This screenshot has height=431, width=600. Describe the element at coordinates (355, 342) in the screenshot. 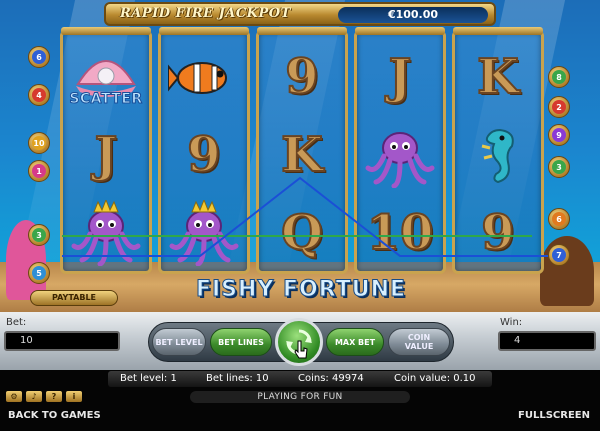

I see `max-bet-button: MAX BET` at that location.